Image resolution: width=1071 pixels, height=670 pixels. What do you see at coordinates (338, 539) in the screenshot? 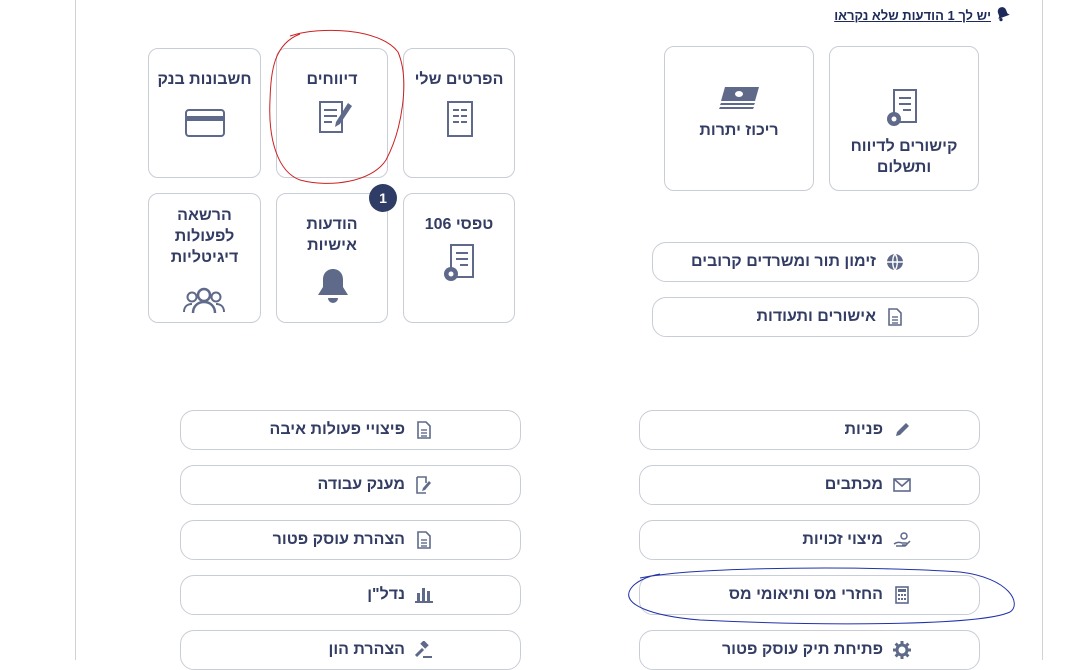
I see `link-label: הצהרת עוסק פטור` at bounding box center [338, 539].